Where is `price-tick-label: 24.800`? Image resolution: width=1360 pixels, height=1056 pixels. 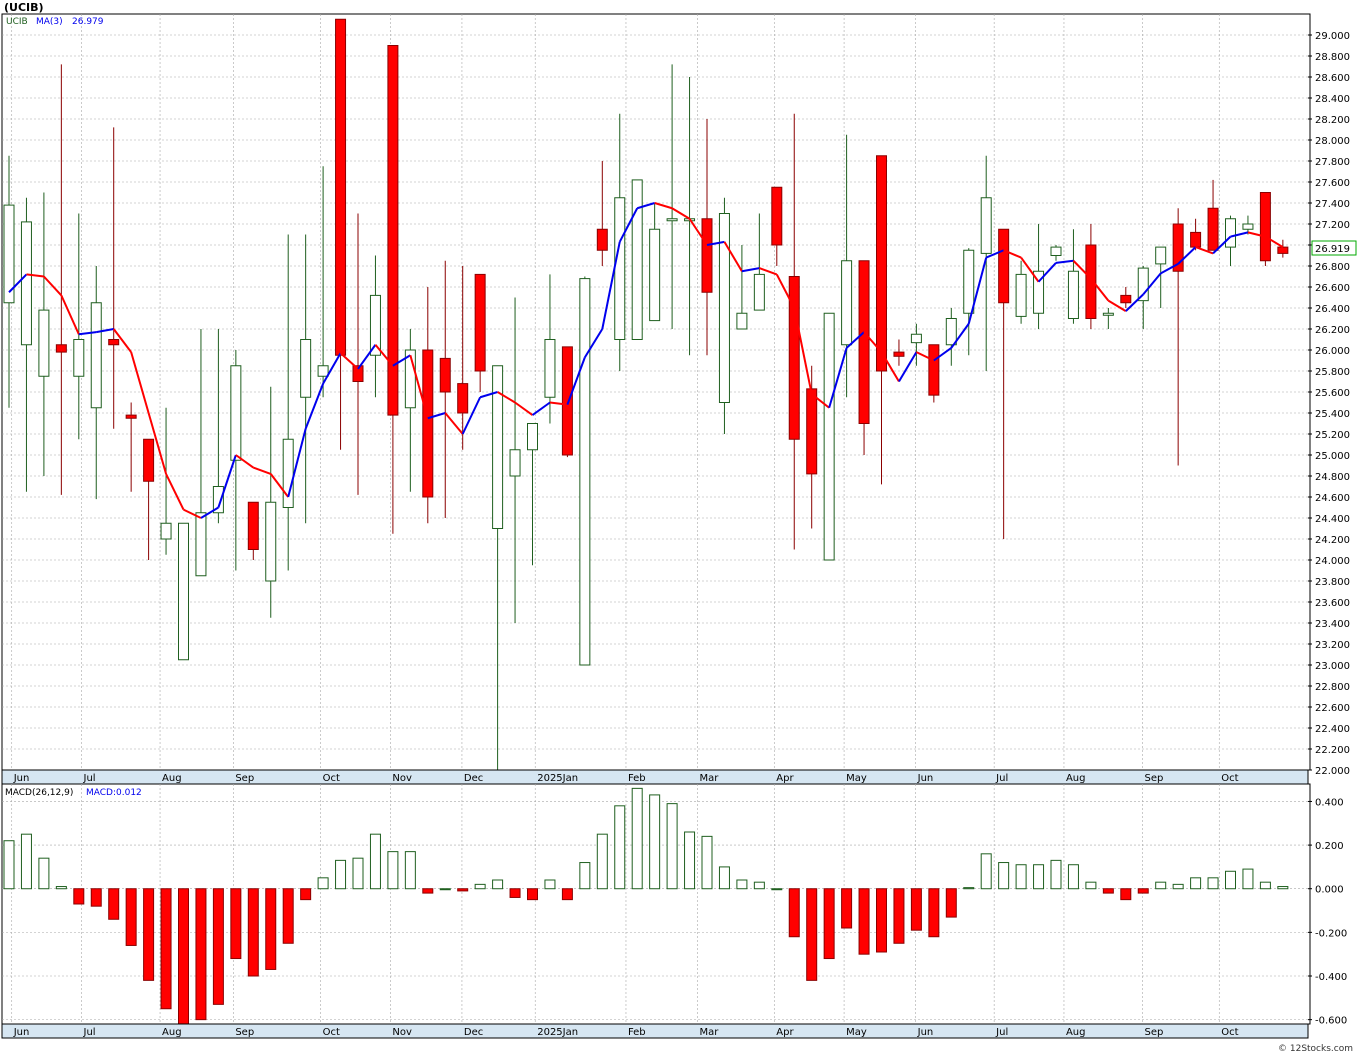
price-tick-label: 24.800 is located at coordinates (1332, 477).